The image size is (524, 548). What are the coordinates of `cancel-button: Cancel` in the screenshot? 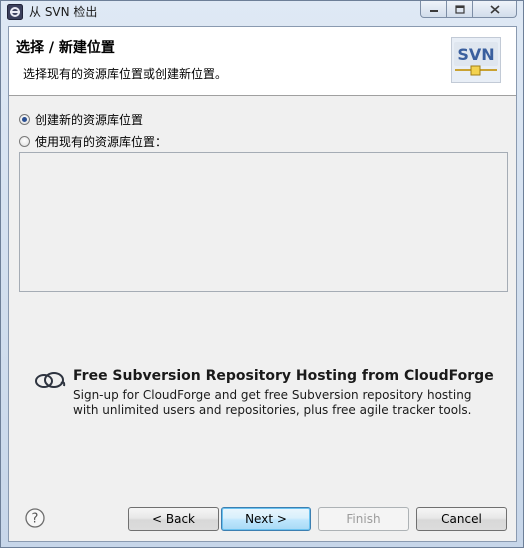 It's located at (461, 519).